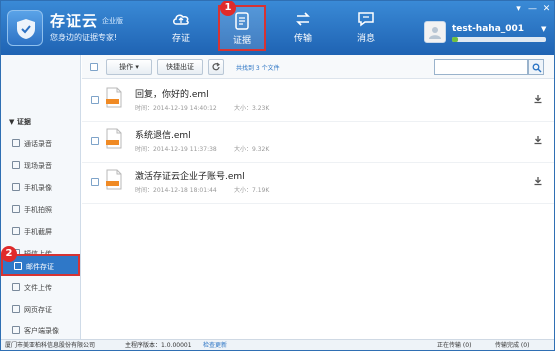 This screenshot has width=555, height=351. Describe the element at coordinates (20, 122) in the screenshot. I see `sidebar-group-evidence: ▼ 证据` at that location.